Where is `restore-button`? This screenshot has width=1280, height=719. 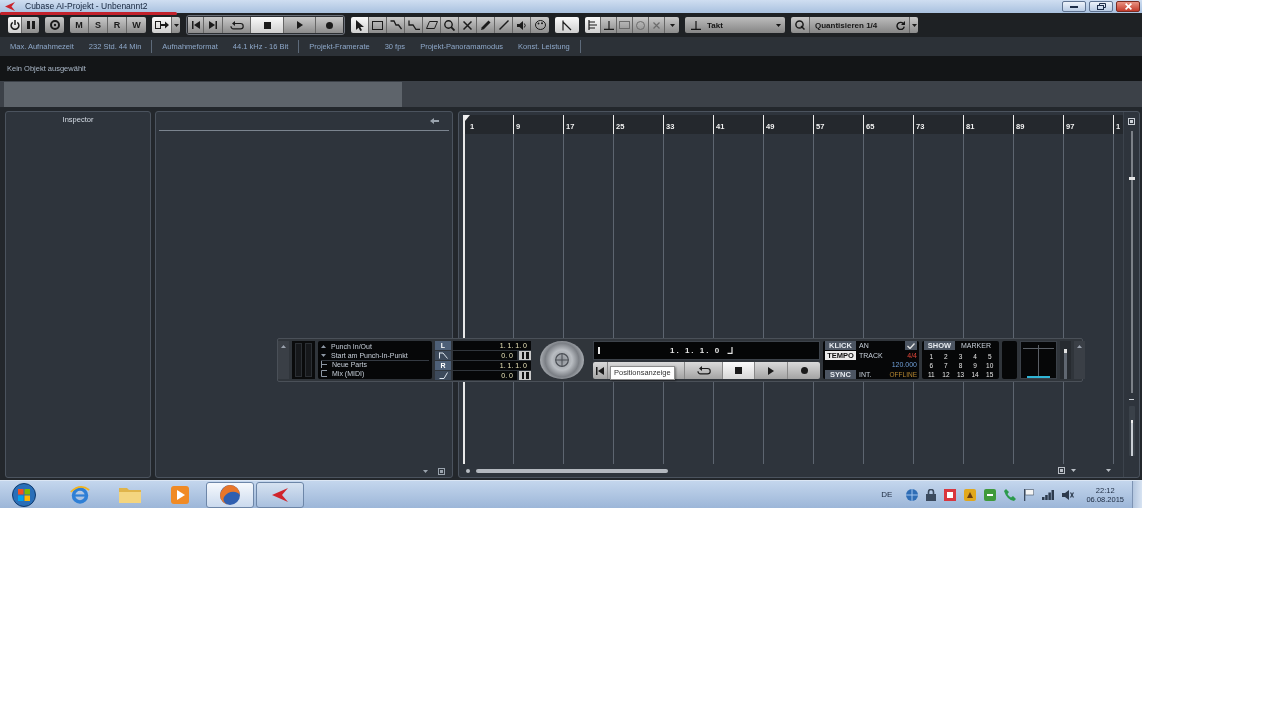 restore-button is located at coordinates (1101, 6).